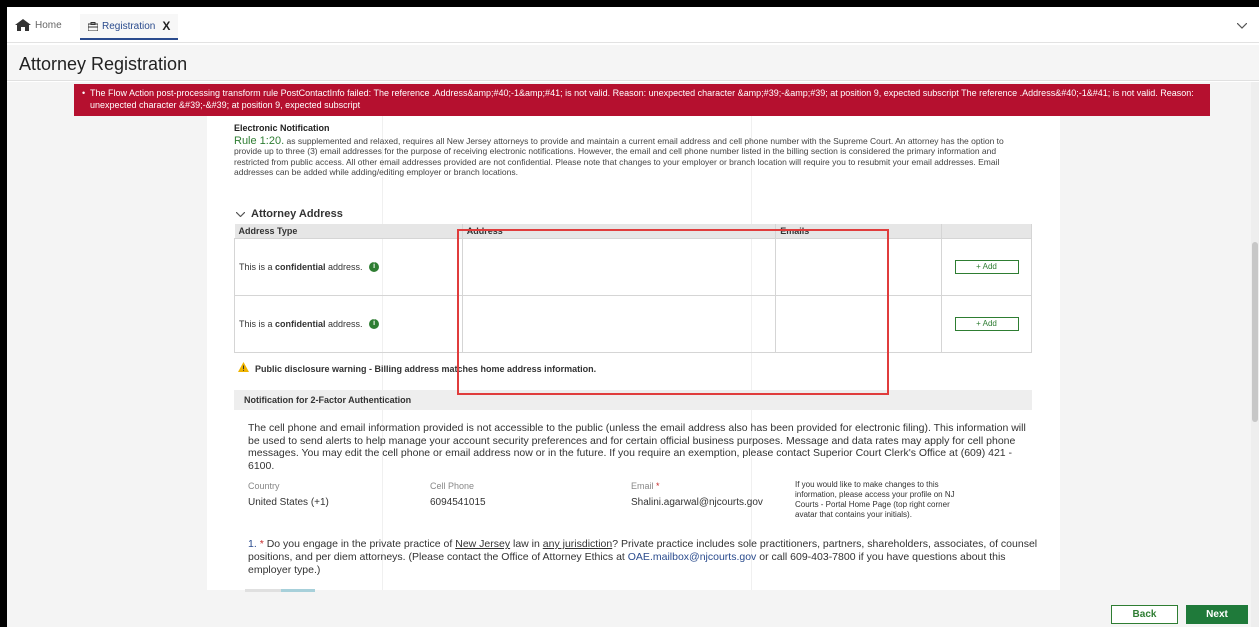  What do you see at coordinates (658, 486) in the screenshot?
I see `required-marker: *` at bounding box center [658, 486].